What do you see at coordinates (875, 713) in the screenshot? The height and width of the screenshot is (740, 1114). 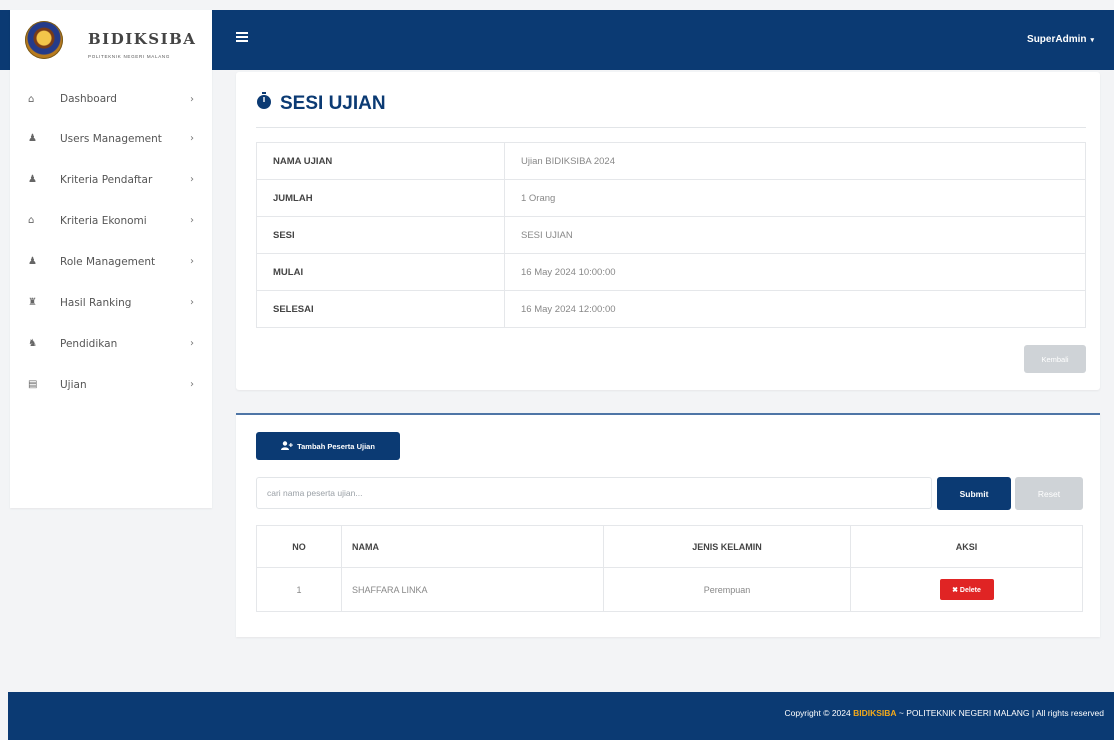 I see `footer-brand: BIDIKSIBA` at bounding box center [875, 713].